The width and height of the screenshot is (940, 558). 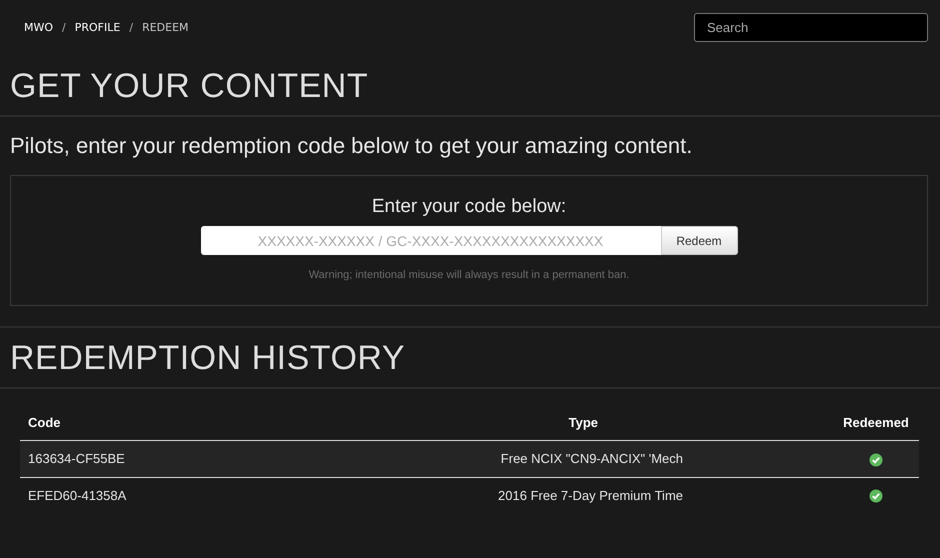 What do you see at coordinates (430, 240) in the screenshot?
I see `code-field: XXXXXX-XXXXXX / GC-XXXX-XXXXXXXXXXXXXXXX` at bounding box center [430, 240].